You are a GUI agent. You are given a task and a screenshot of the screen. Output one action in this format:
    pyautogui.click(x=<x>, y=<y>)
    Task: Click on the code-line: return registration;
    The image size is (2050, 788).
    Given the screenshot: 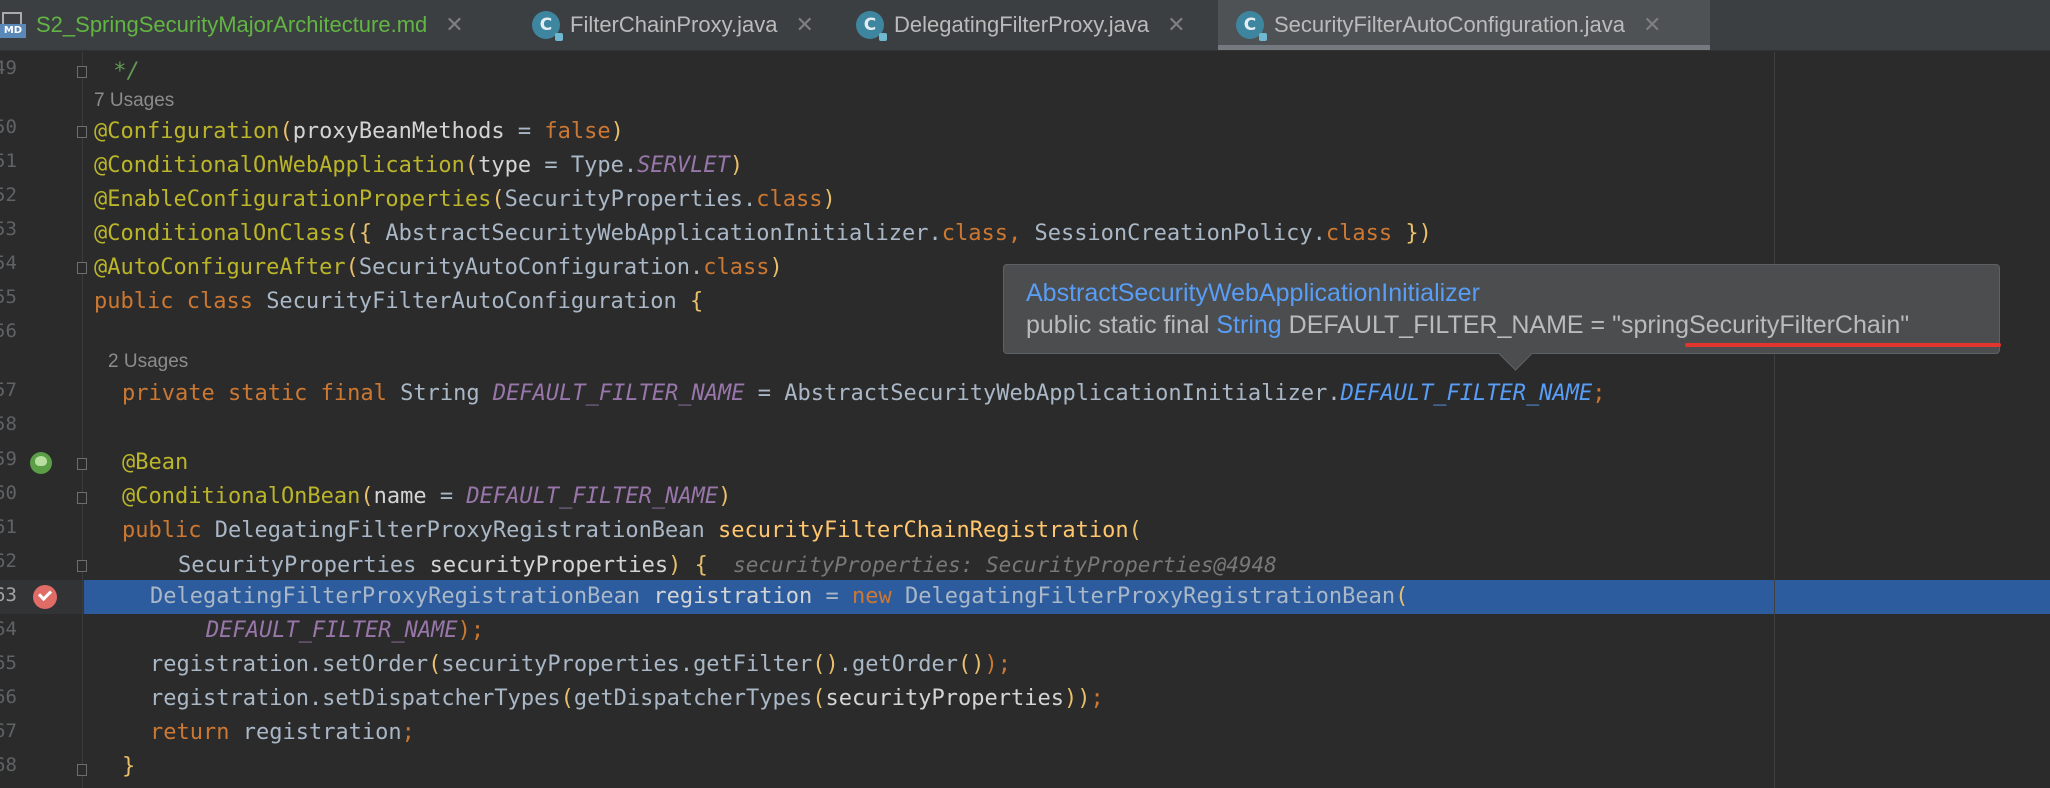 What is the action you would take?
    pyautogui.click(x=282, y=732)
    